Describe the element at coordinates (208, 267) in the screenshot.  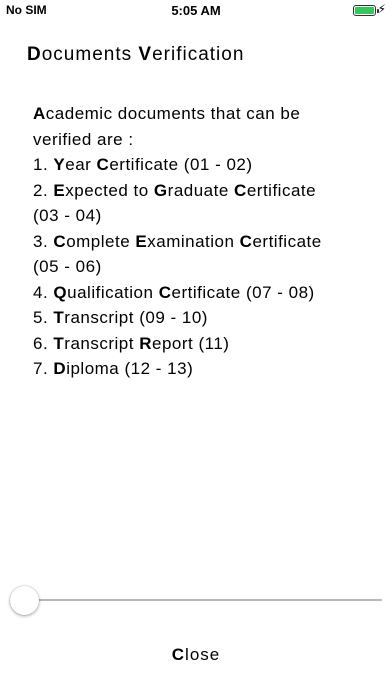
I see `content-line: (05 - 06)` at that location.